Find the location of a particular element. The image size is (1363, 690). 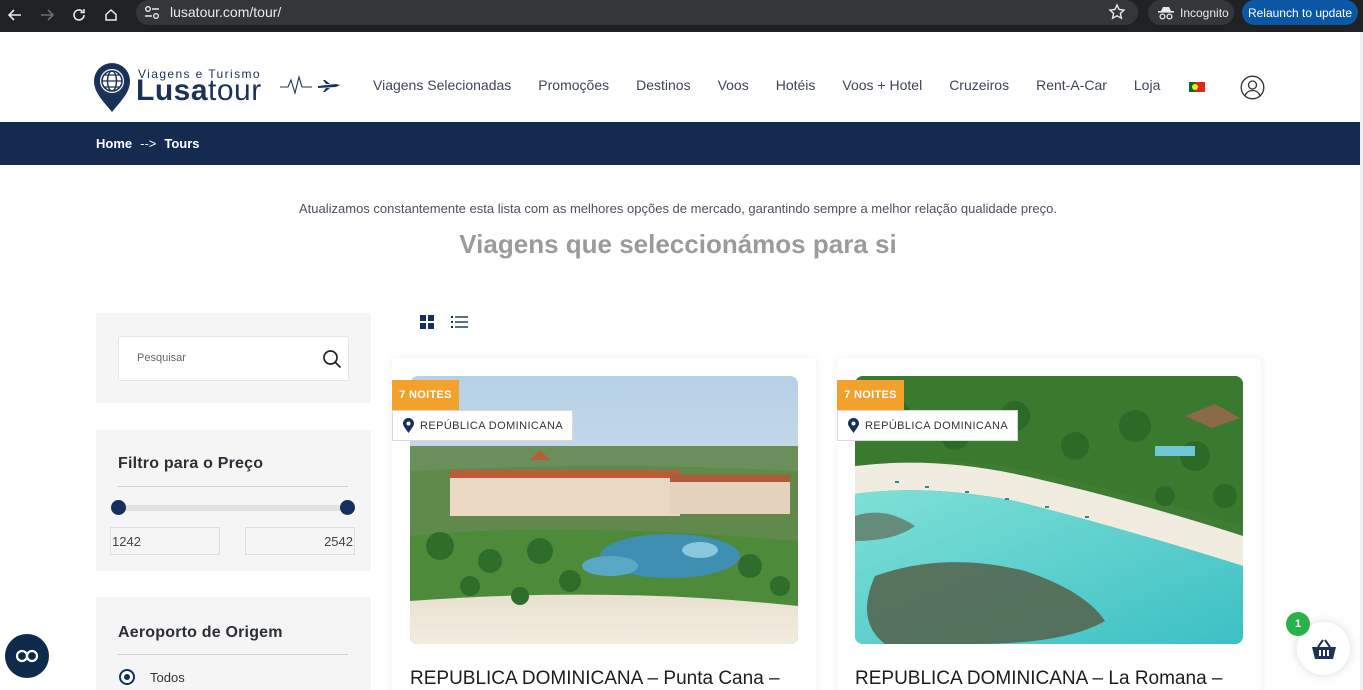

logo-wordmark: Lusatour is located at coordinates (199, 90).